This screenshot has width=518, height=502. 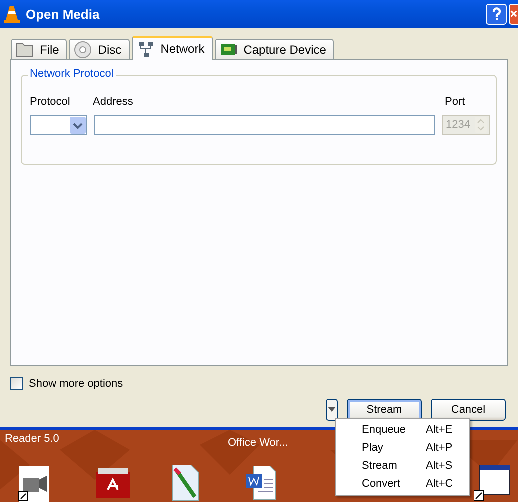 I want to click on caret-icon, so click(x=332, y=410).